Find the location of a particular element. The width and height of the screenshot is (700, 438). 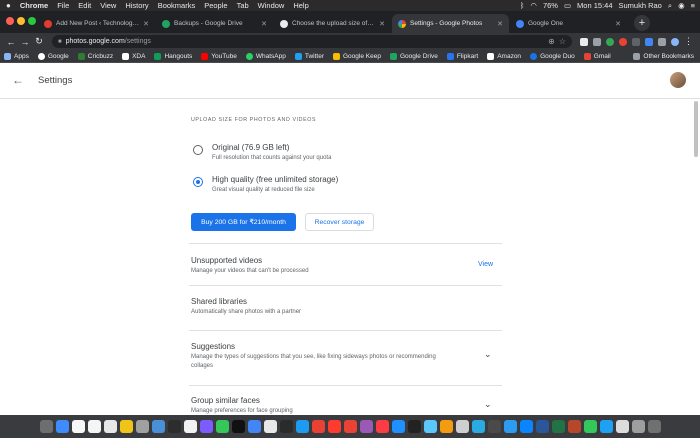

bookmark-hangouts: Hangouts is located at coordinates (173, 56).